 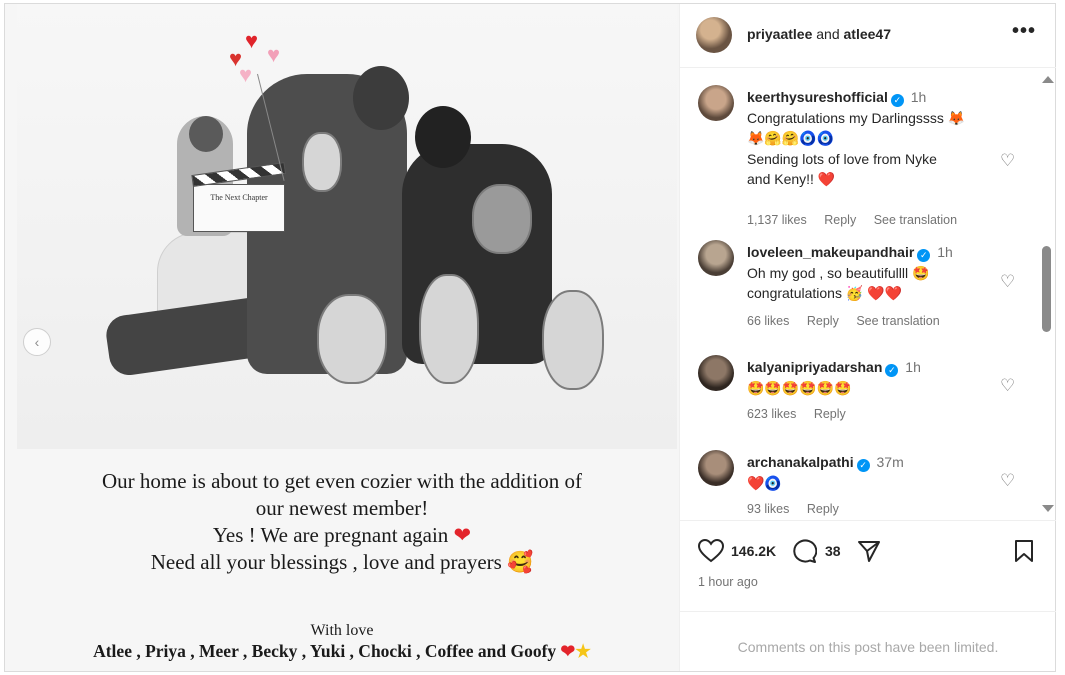 What do you see at coordinates (890, 462) in the screenshot?
I see `comment-time: 37m` at bounding box center [890, 462].